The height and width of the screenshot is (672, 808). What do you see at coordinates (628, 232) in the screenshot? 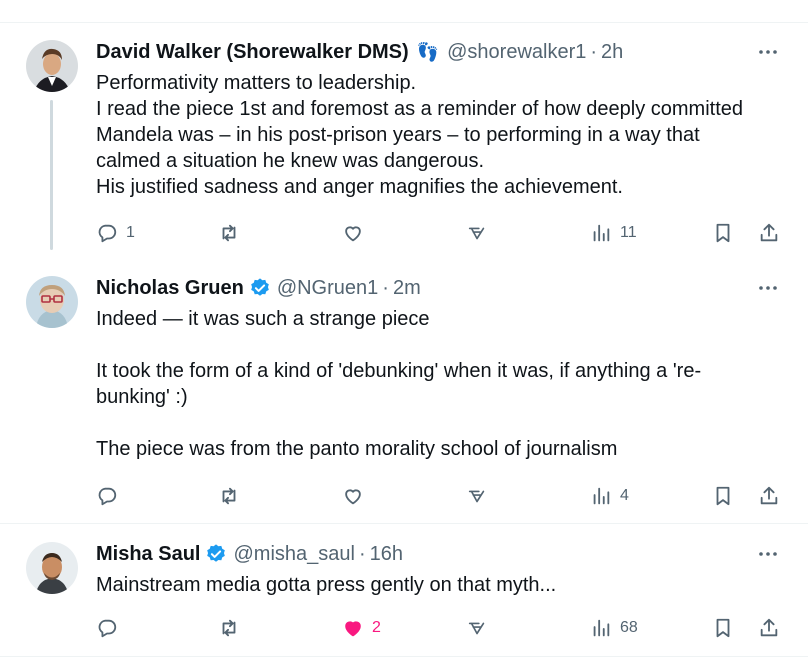
I see `view-count: 11` at bounding box center [628, 232].